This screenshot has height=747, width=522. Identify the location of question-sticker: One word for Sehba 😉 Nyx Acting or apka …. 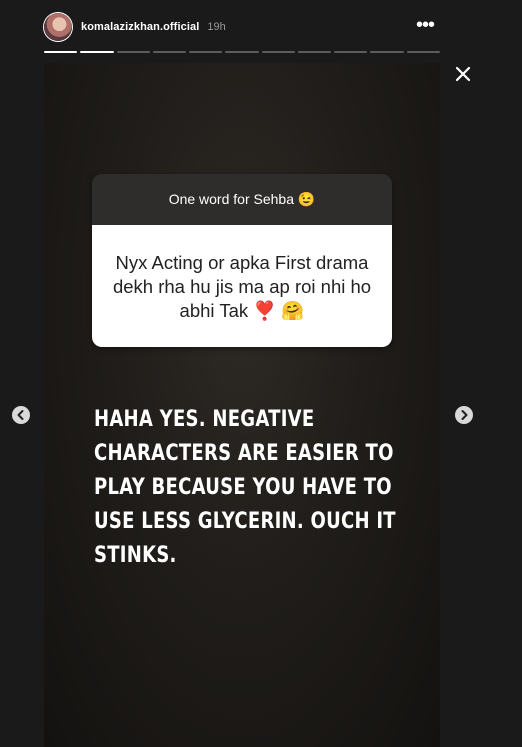
(242, 260).